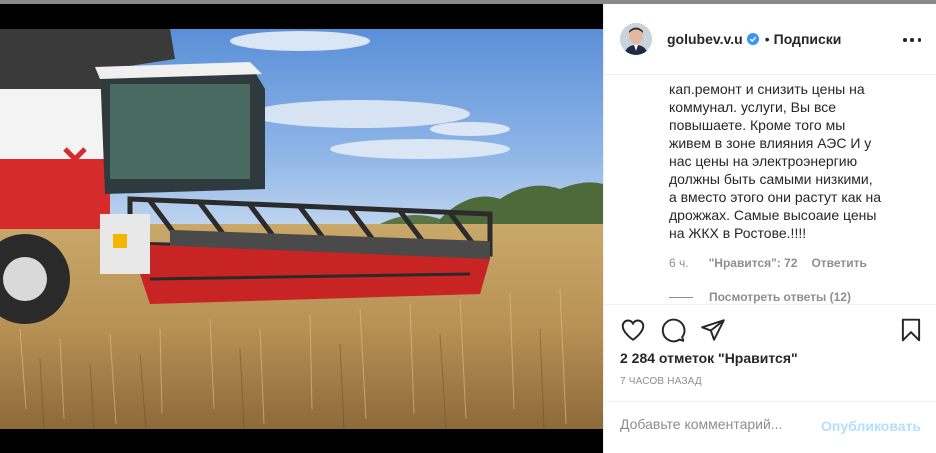  What do you see at coordinates (752, 39) in the screenshot?
I see `verified-badge-icon` at bounding box center [752, 39].